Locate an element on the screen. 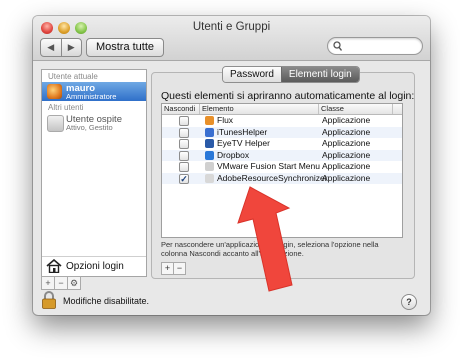  house-icon is located at coordinates (54, 266).